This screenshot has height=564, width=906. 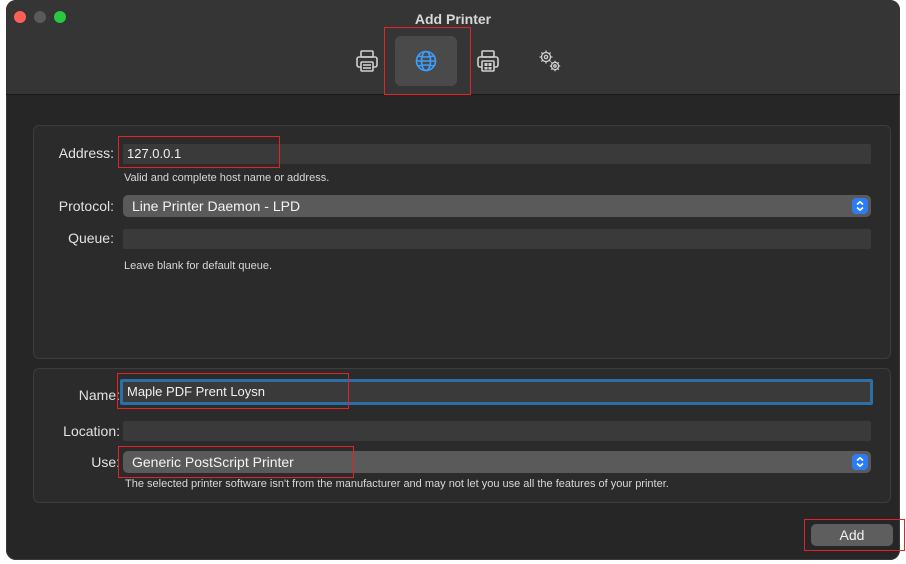 I want to click on globe-icon, so click(x=426, y=61).